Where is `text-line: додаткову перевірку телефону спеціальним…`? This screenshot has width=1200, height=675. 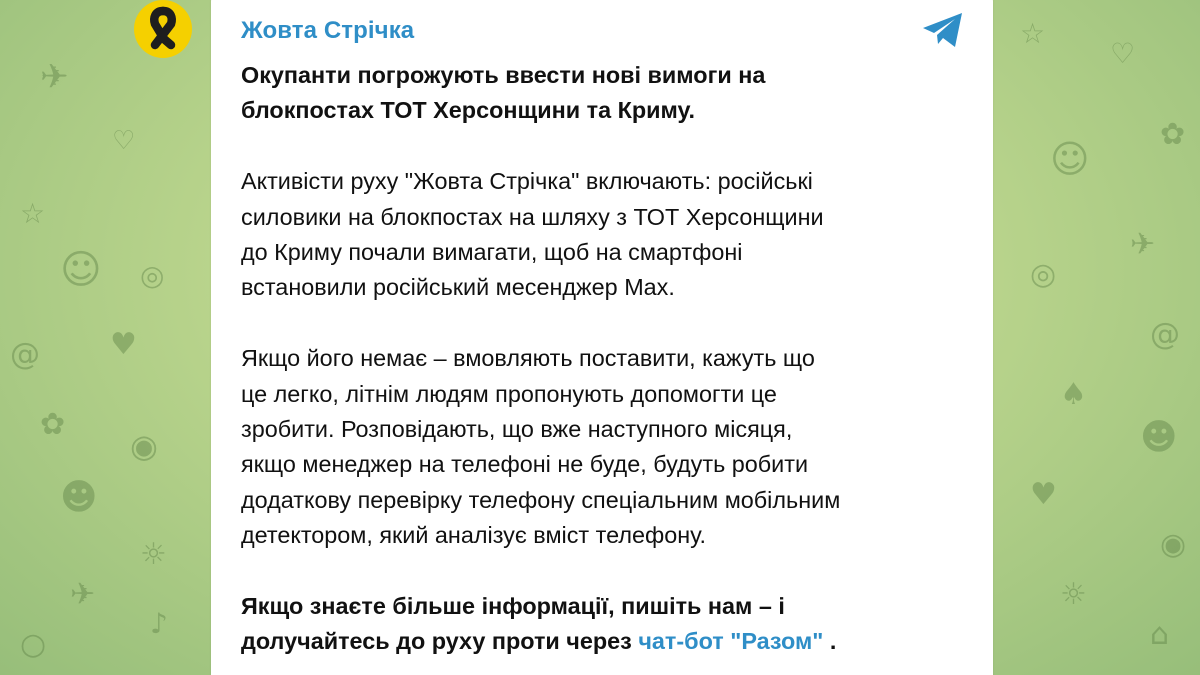
text-line: додаткову перевірку телефону спеціальним… is located at coordinates (541, 499).